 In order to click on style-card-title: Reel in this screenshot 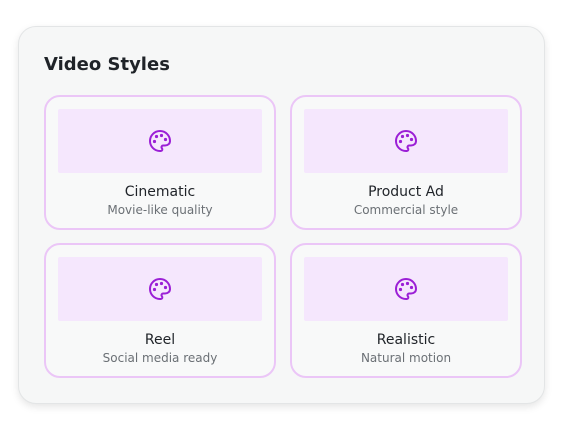, I will do `click(160, 340)`.